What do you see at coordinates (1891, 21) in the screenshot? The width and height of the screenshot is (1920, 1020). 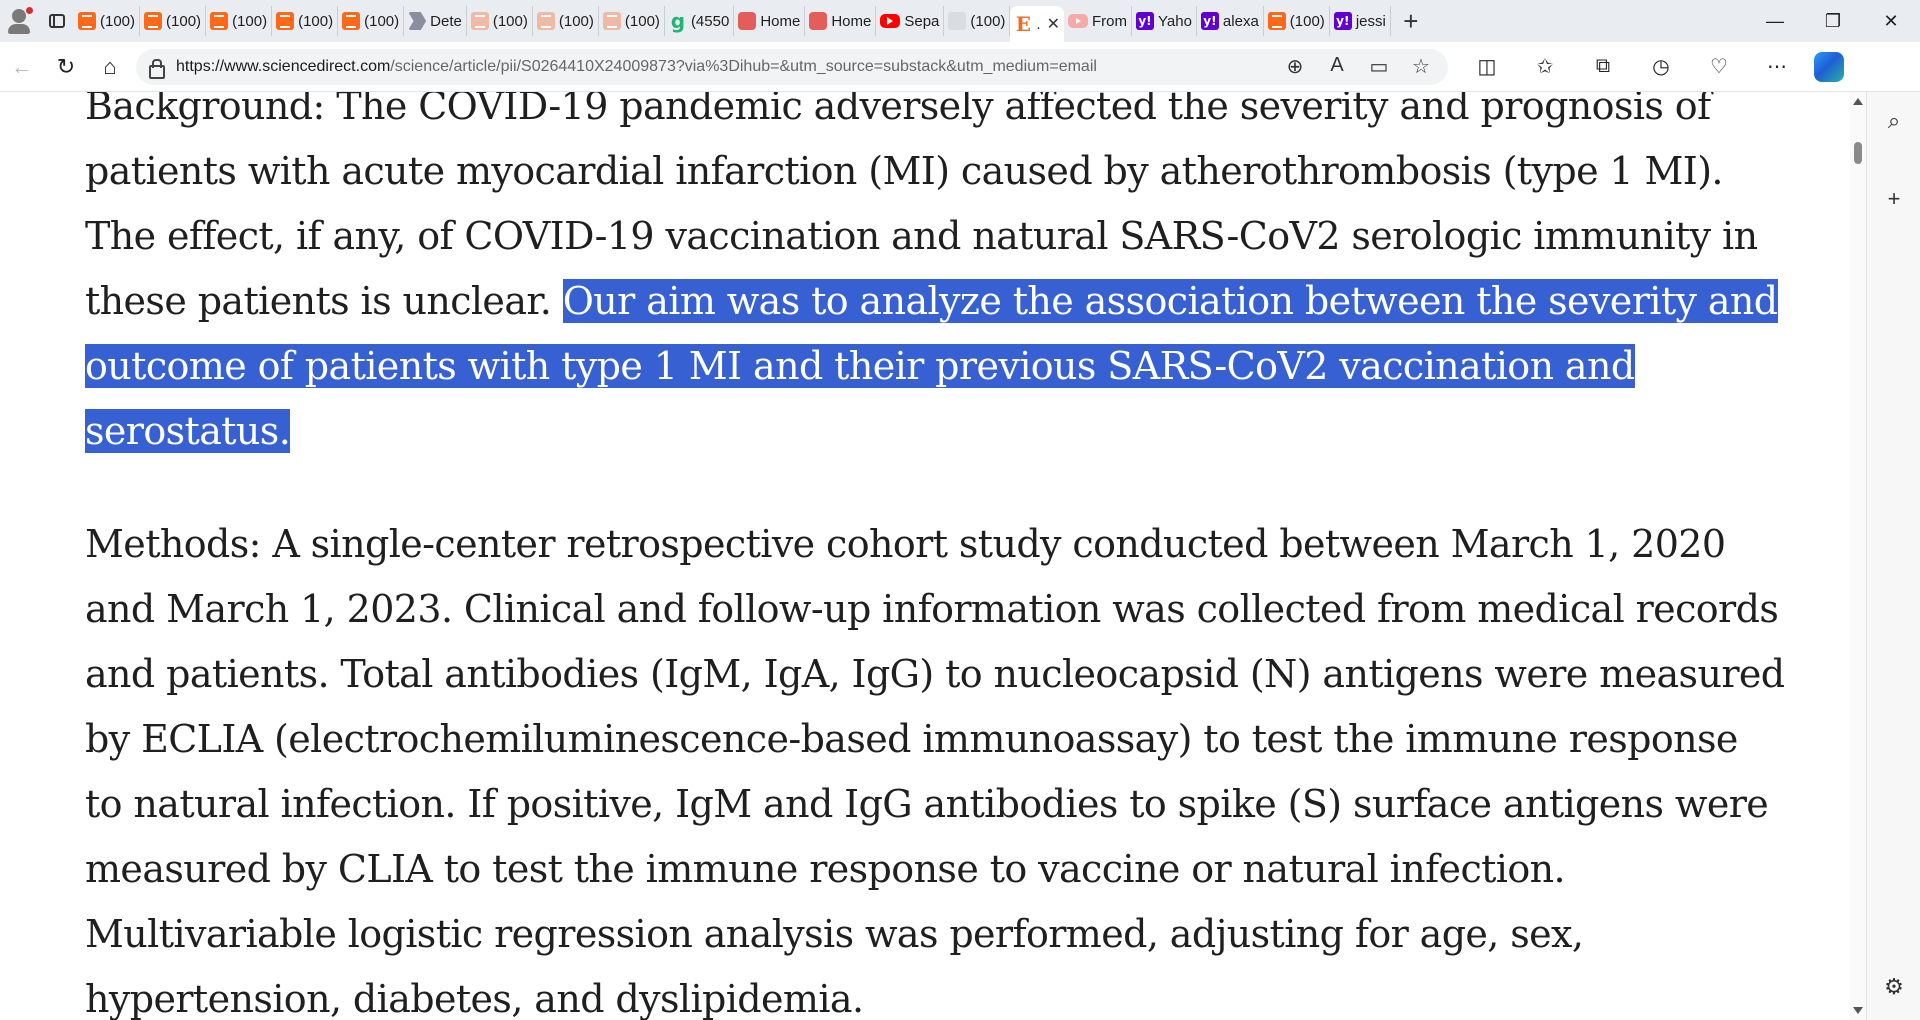 I see `close-window-icon: ✕` at bounding box center [1891, 21].